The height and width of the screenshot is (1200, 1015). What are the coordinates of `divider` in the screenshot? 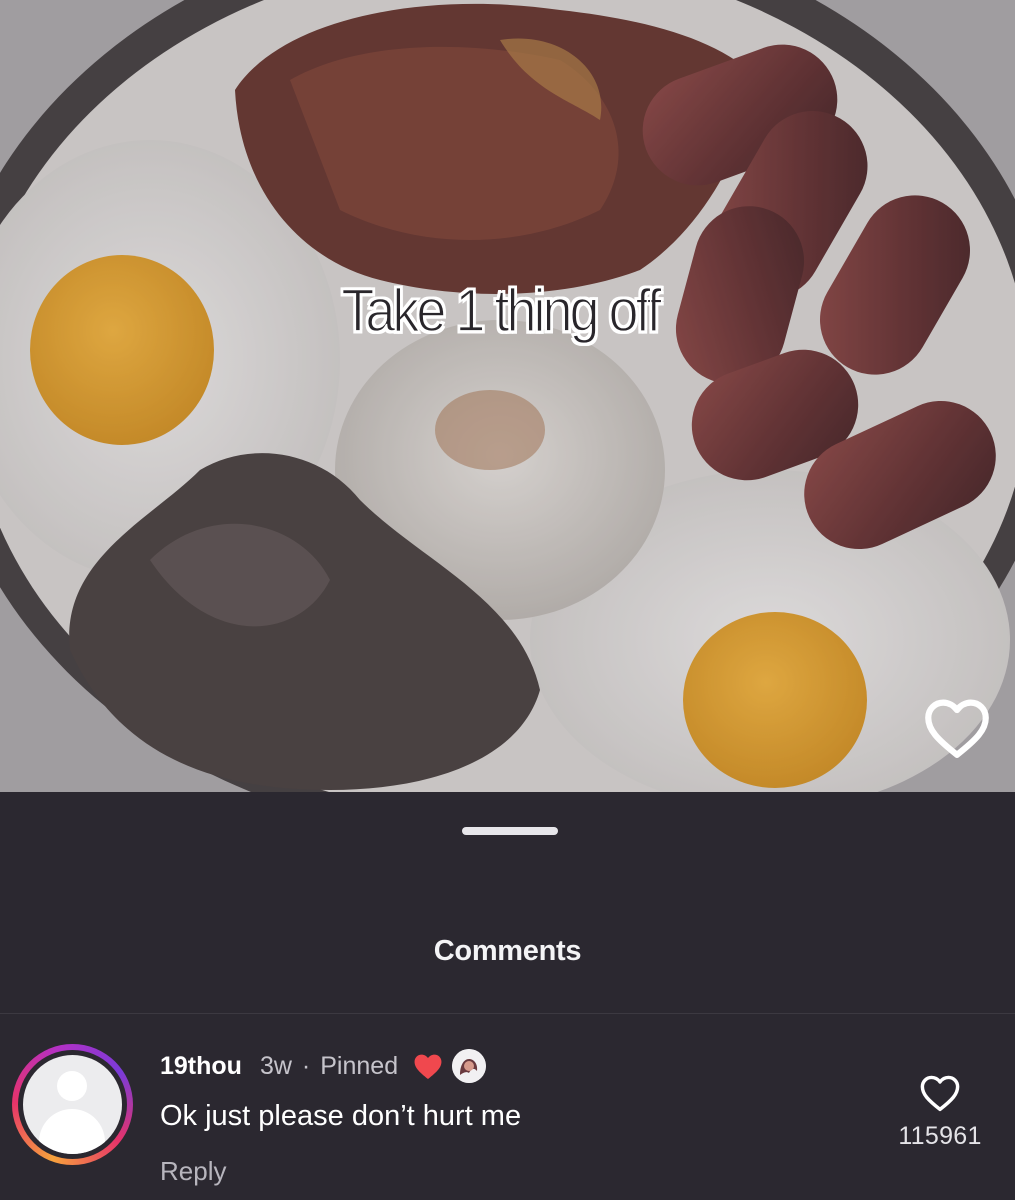 It's located at (507, 1013).